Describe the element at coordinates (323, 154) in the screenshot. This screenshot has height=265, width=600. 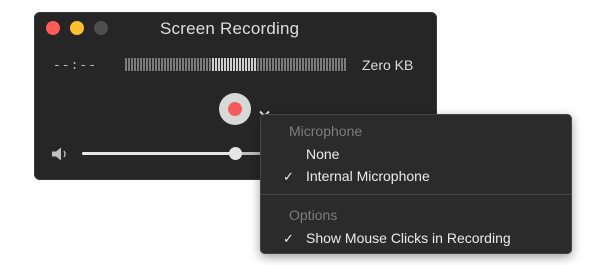
I see `menu-item-label: None` at that location.